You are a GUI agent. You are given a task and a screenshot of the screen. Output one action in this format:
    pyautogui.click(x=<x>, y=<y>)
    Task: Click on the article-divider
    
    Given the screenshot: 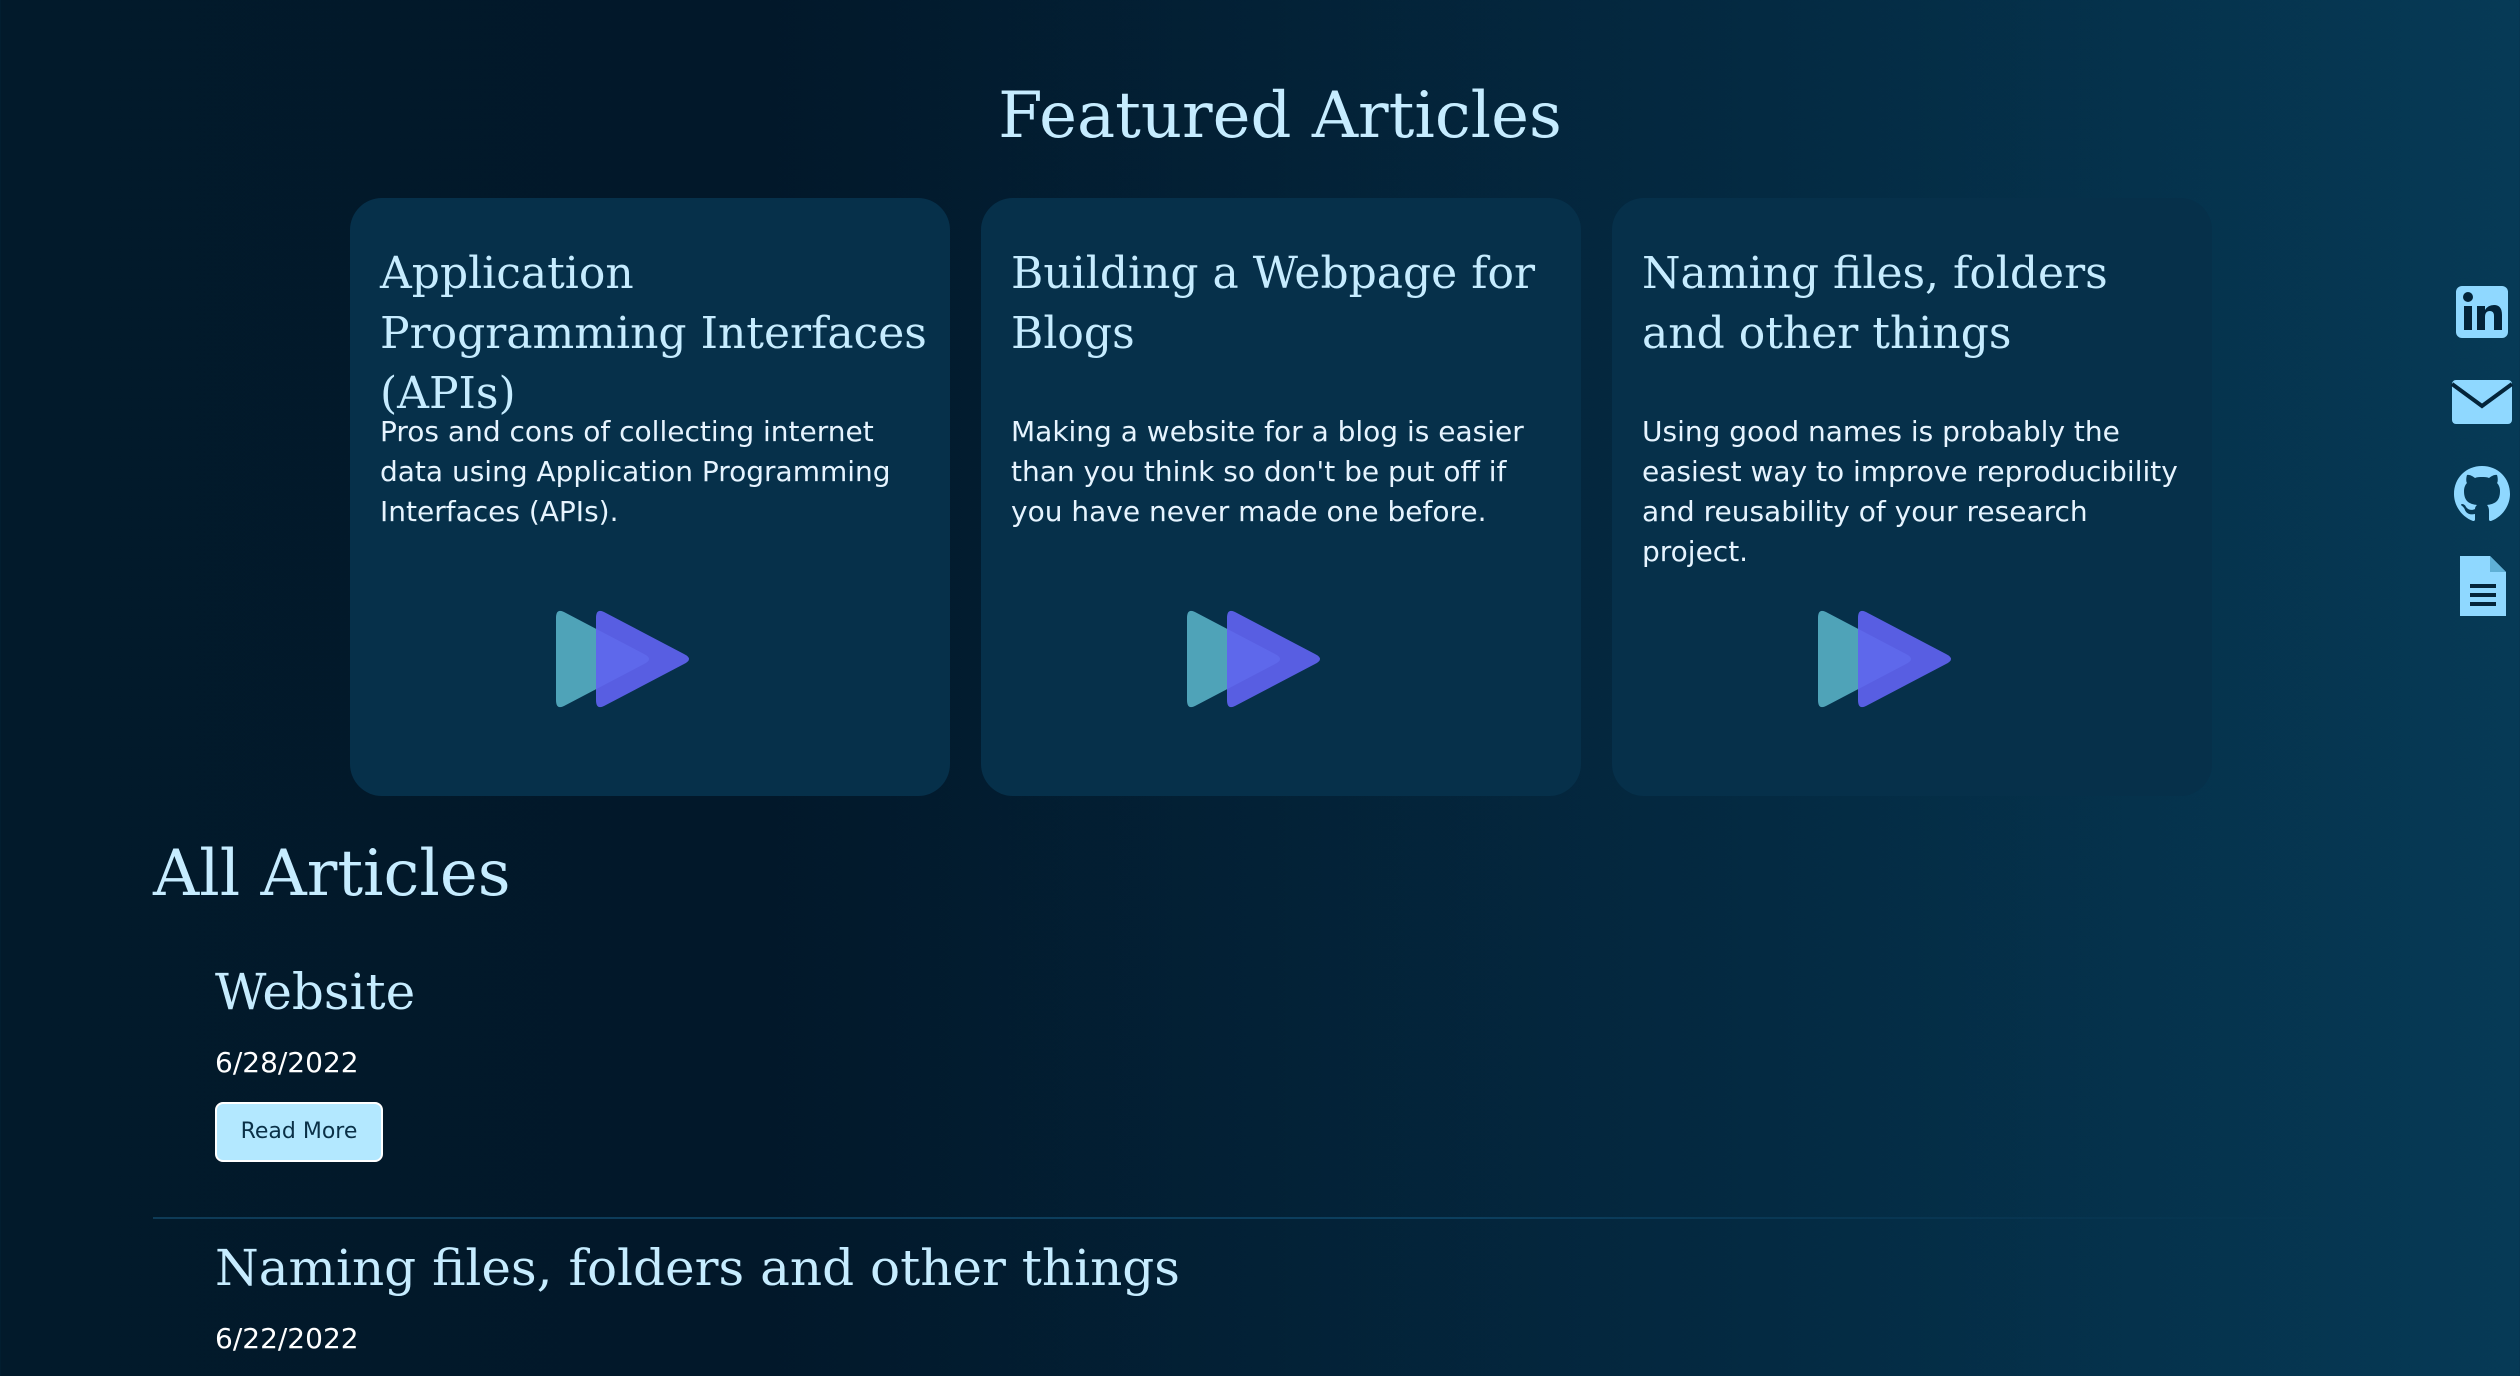 What is the action you would take?
    pyautogui.click(x=1253, y=1218)
    